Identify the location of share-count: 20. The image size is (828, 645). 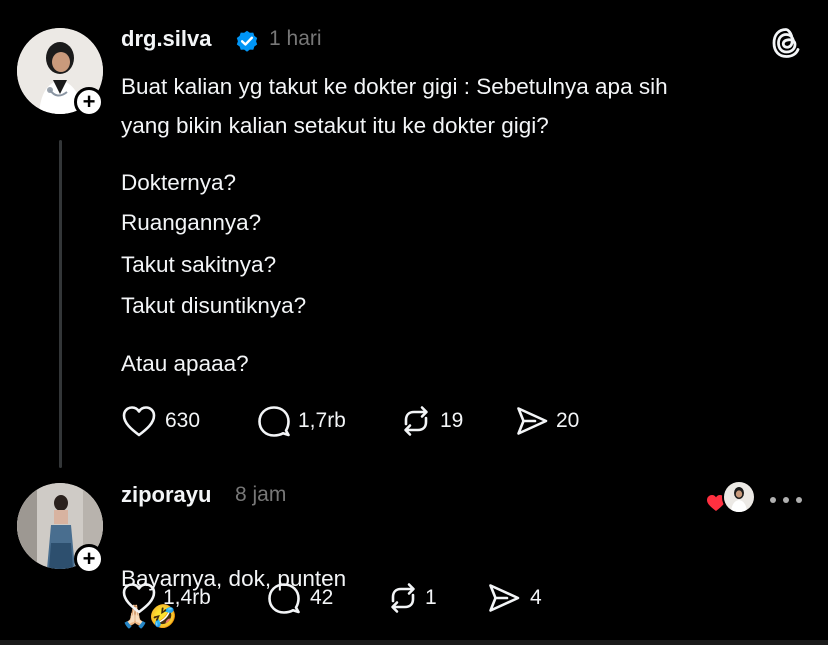
(568, 420).